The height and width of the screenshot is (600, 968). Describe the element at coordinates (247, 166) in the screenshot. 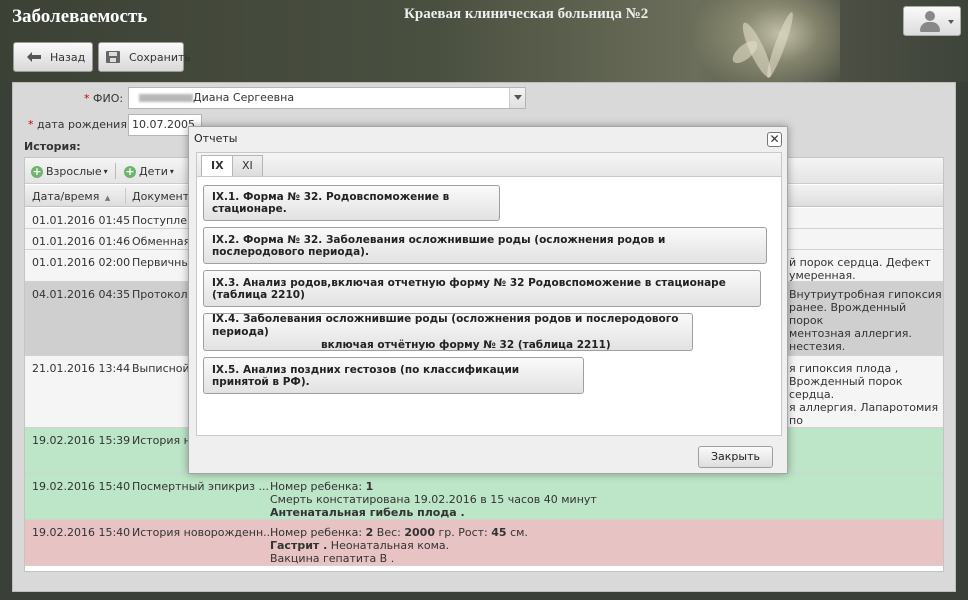

I see `tab-xi: XI` at that location.